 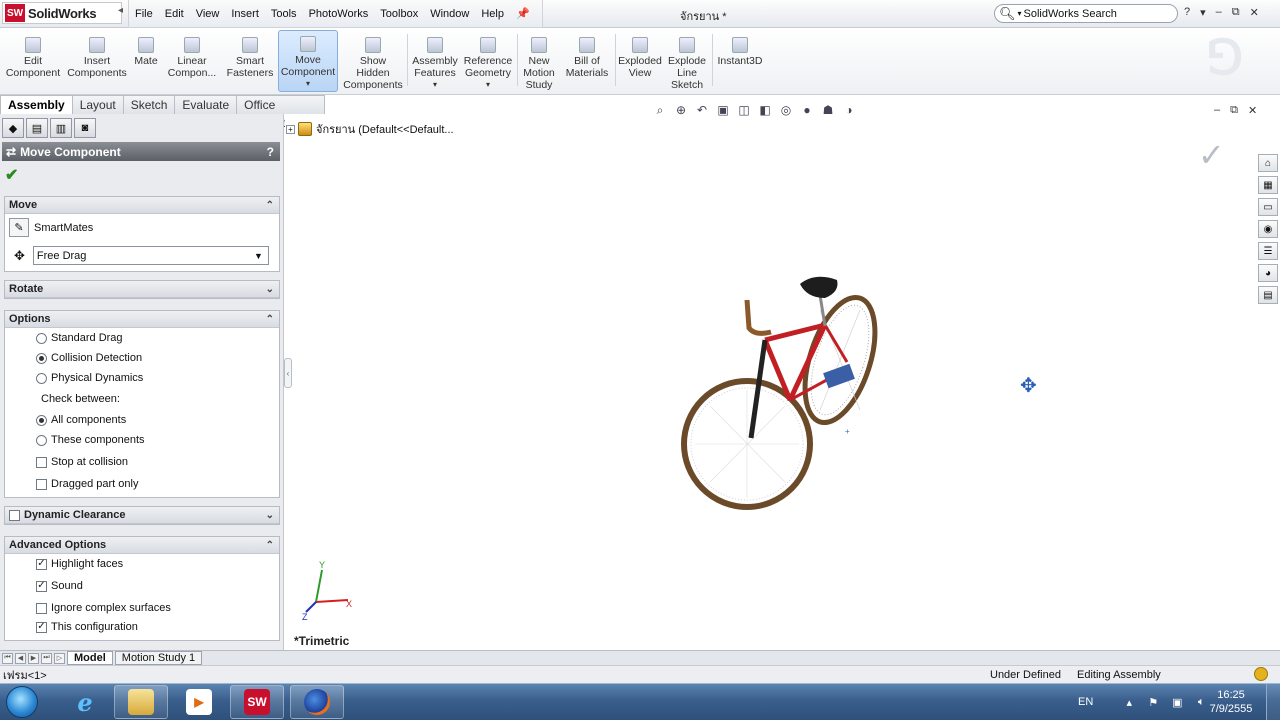 What do you see at coordinates (20, 658) in the screenshot?
I see `prev-tab-icon: ◀` at bounding box center [20, 658].